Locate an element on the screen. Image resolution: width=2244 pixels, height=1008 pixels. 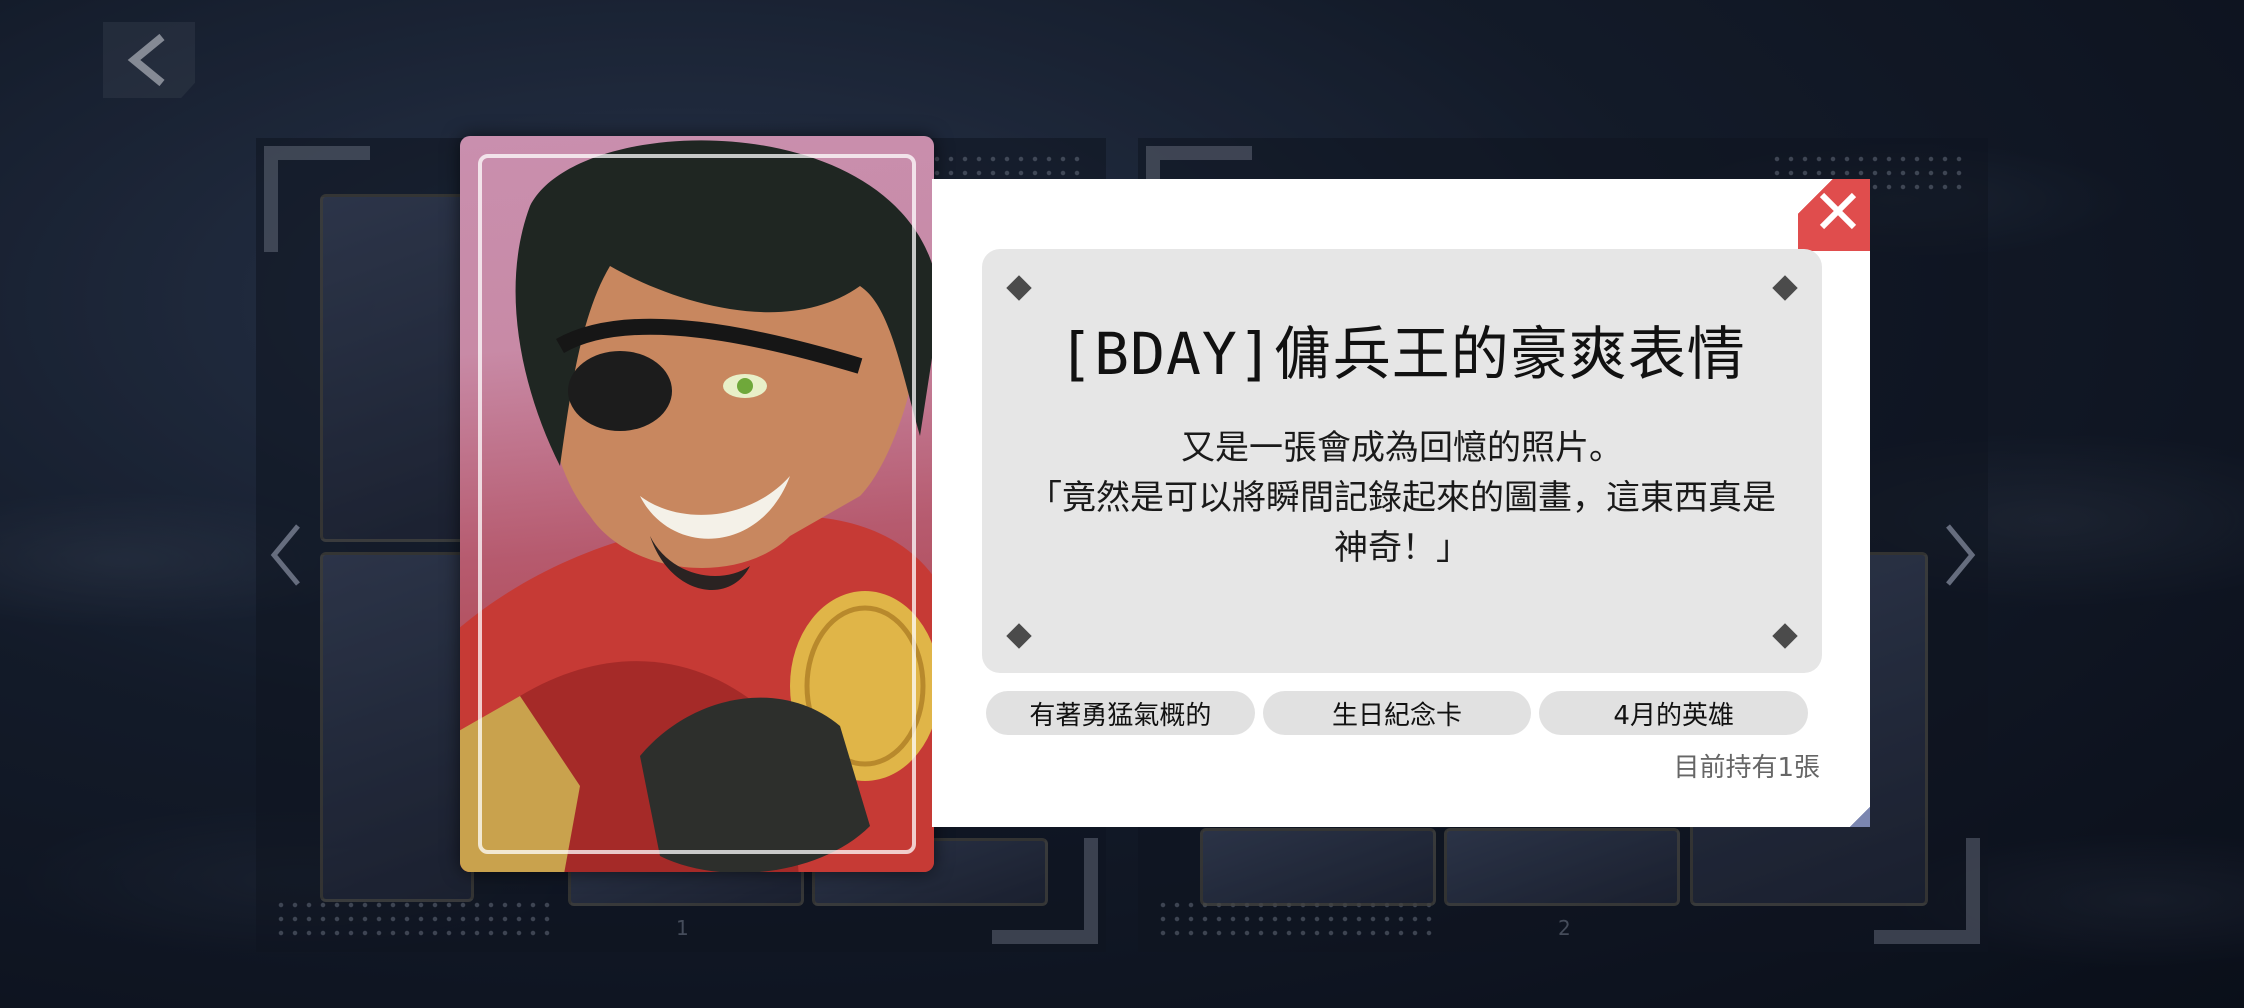
tag-badge: 有著勇猛氣概的 is located at coordinates (1120, 713).